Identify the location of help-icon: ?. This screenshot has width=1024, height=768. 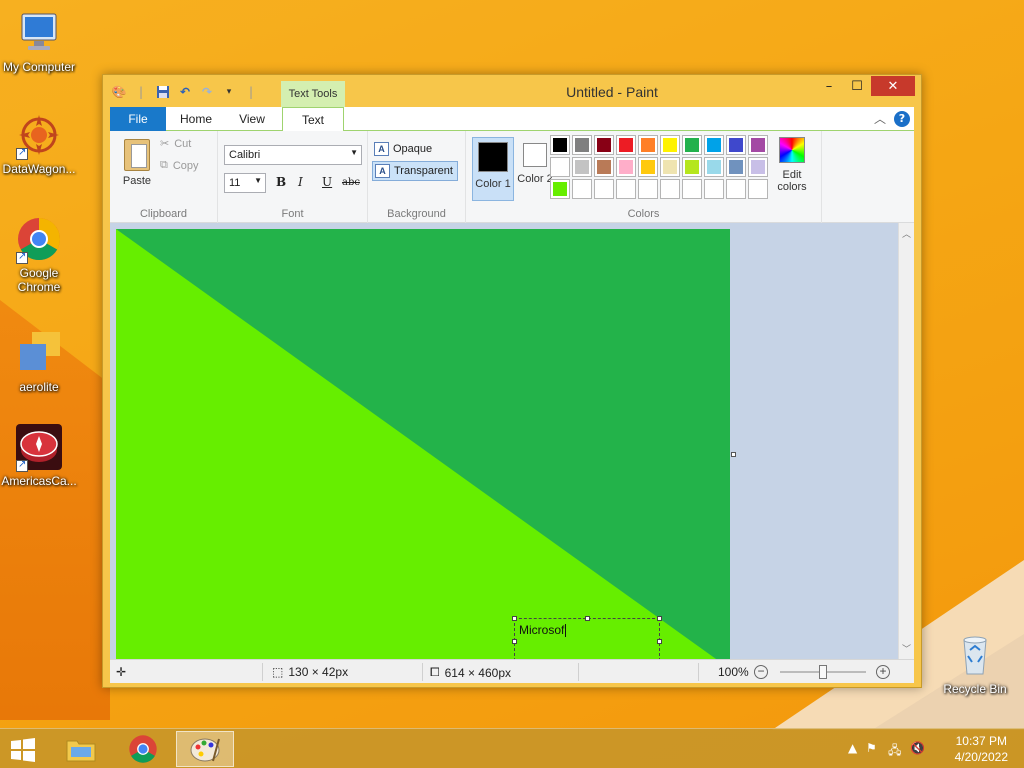
(902, 119).